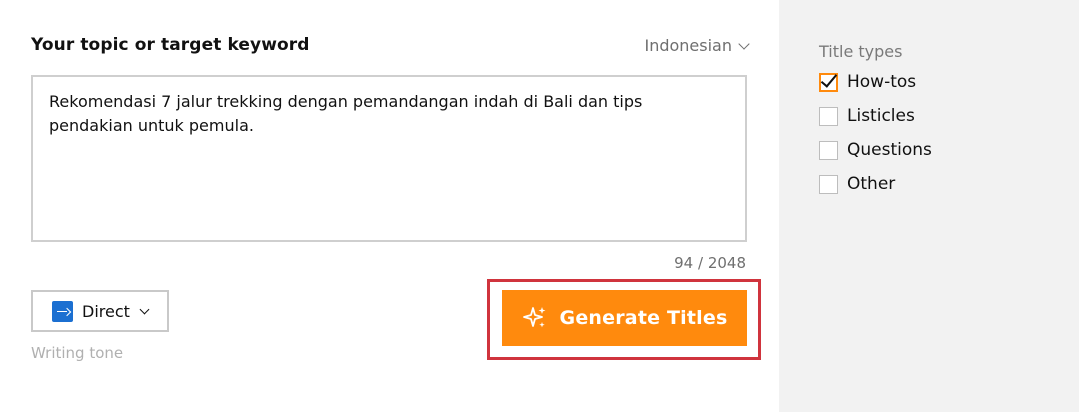 This screenshot has height=412, width=1079. What do you see at coordinates (534, 317) in the screenshot?
I see `sparkle-icon` at bounding box center [534, 317].